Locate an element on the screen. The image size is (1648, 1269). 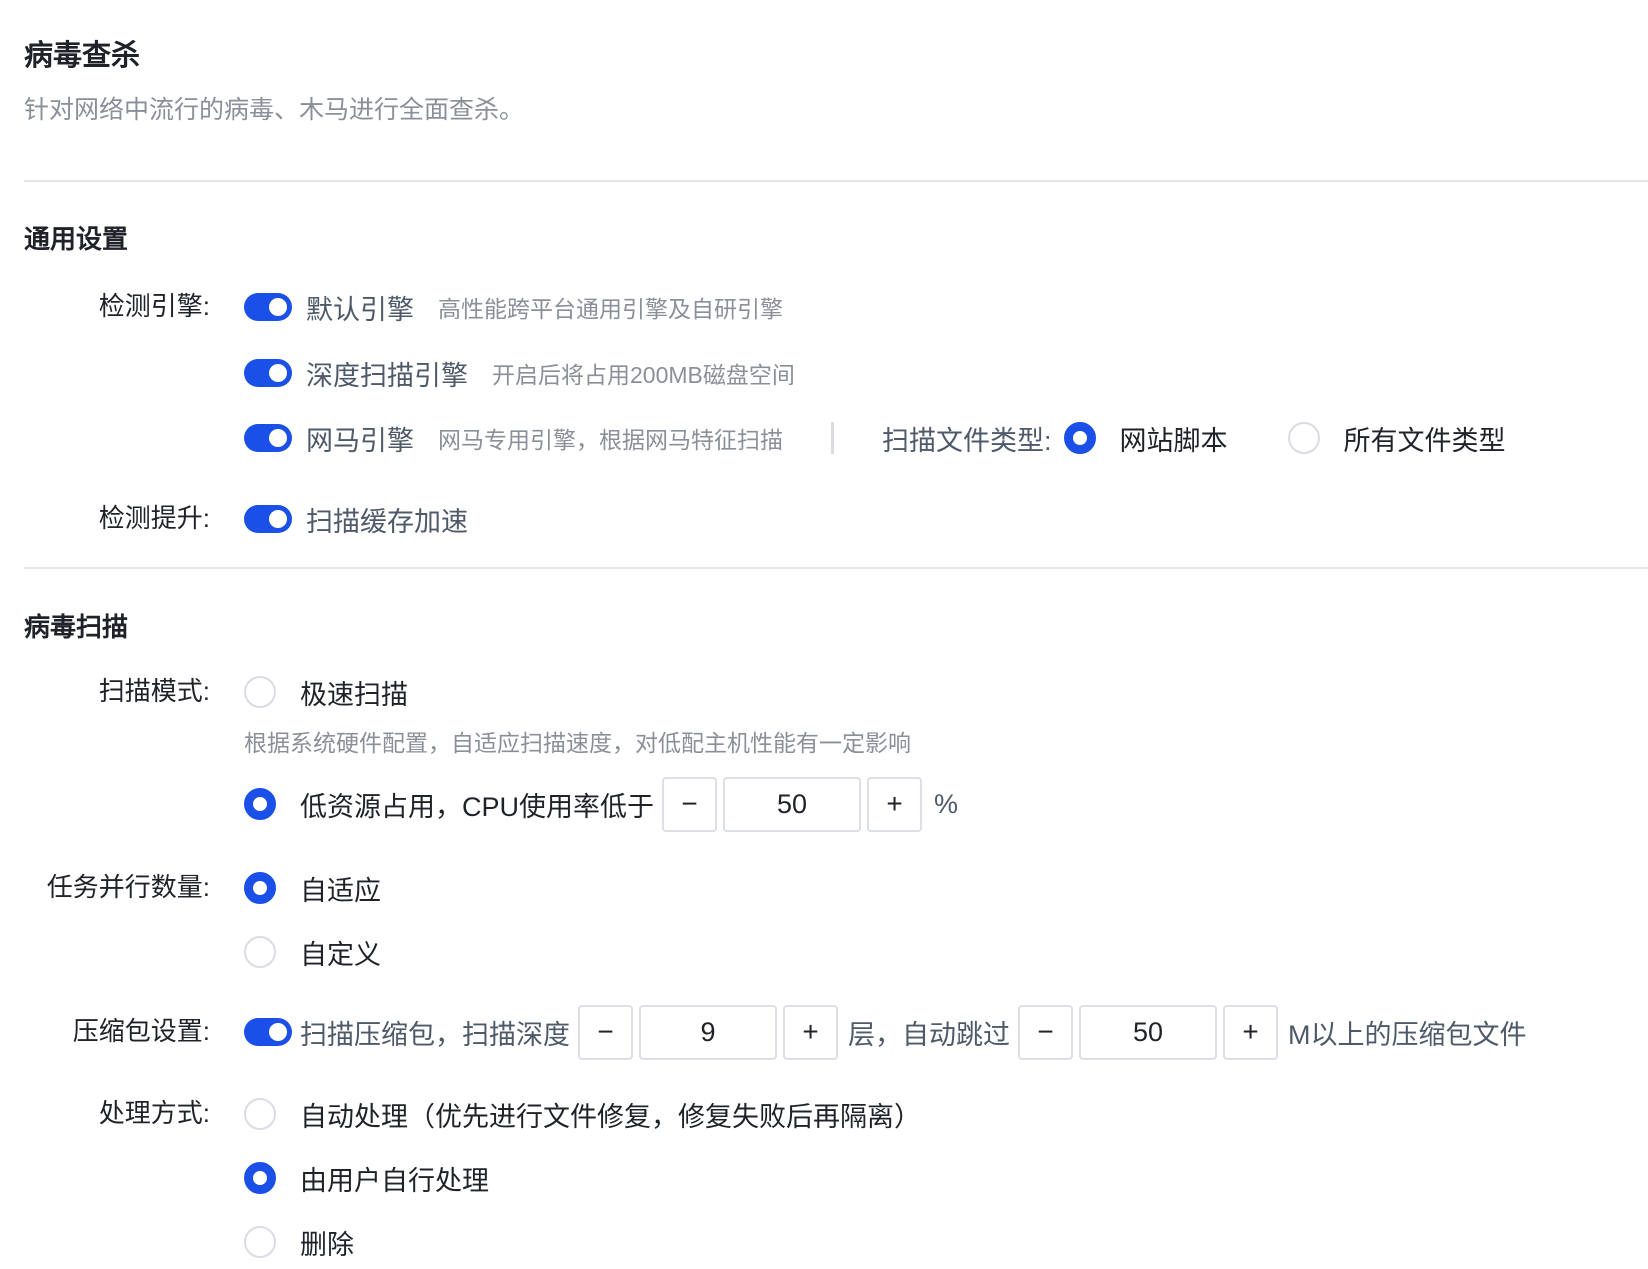
scan-mode-label: 扫描模式: is located at coordinates (154, 691).